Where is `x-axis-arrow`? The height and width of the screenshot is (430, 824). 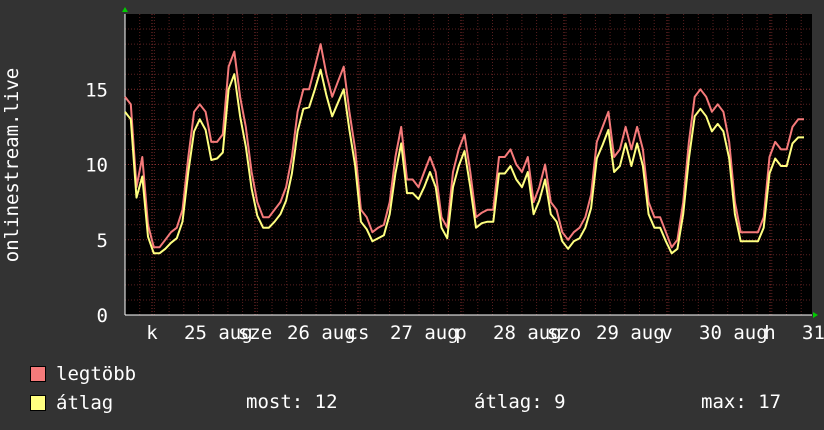
x-axis-arrow is located at coordinates (815, 315).